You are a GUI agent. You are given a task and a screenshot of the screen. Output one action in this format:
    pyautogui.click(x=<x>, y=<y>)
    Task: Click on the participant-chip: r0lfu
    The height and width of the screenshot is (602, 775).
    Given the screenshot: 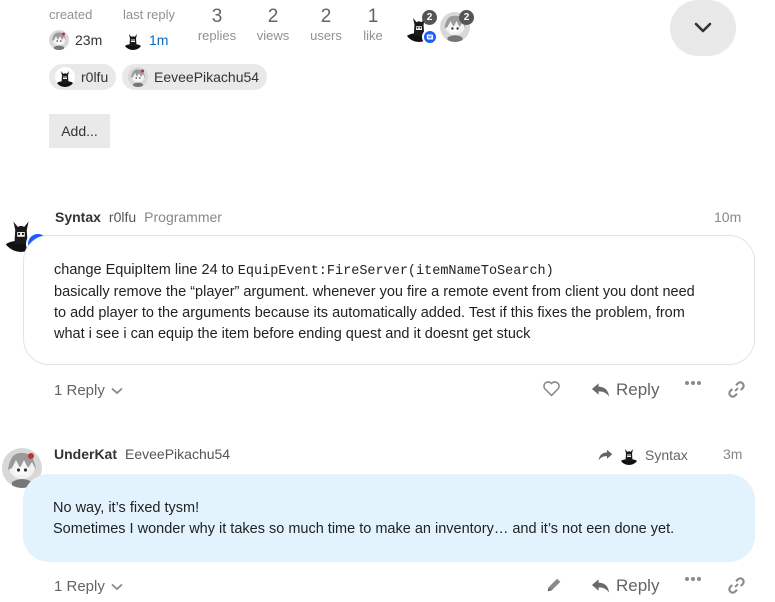 What is the action you would take?
    pyautogui.click(x=83, y=77)
    